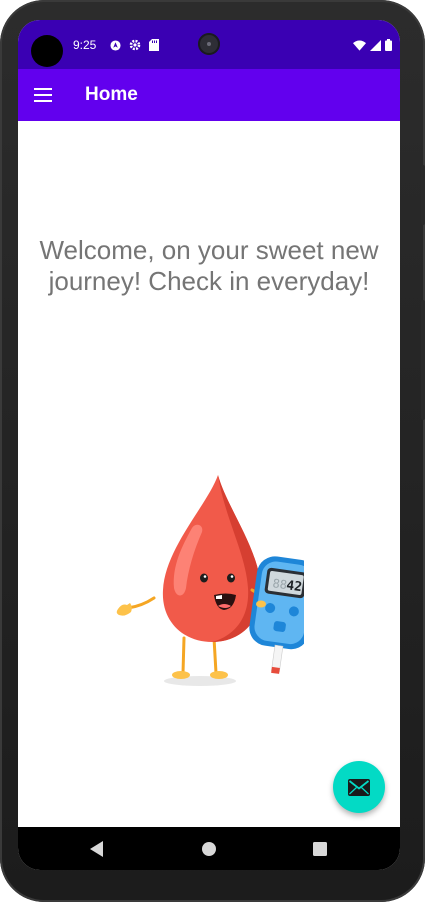 This screenshot has height=902, width=425. I want to click on status-bar: 9:25, so click(209, 44).